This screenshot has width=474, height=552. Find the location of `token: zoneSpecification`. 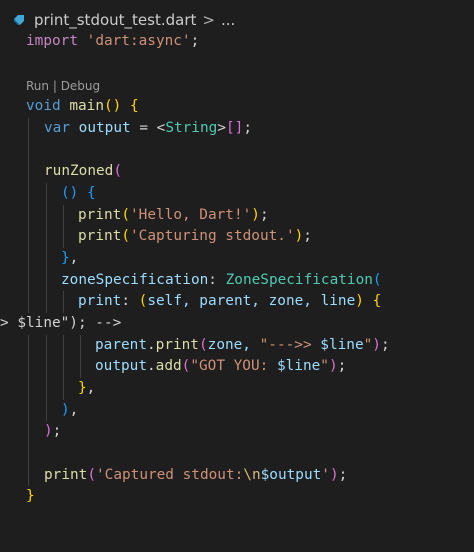

token: zoneSpecification is located at coordinates (135, 279).